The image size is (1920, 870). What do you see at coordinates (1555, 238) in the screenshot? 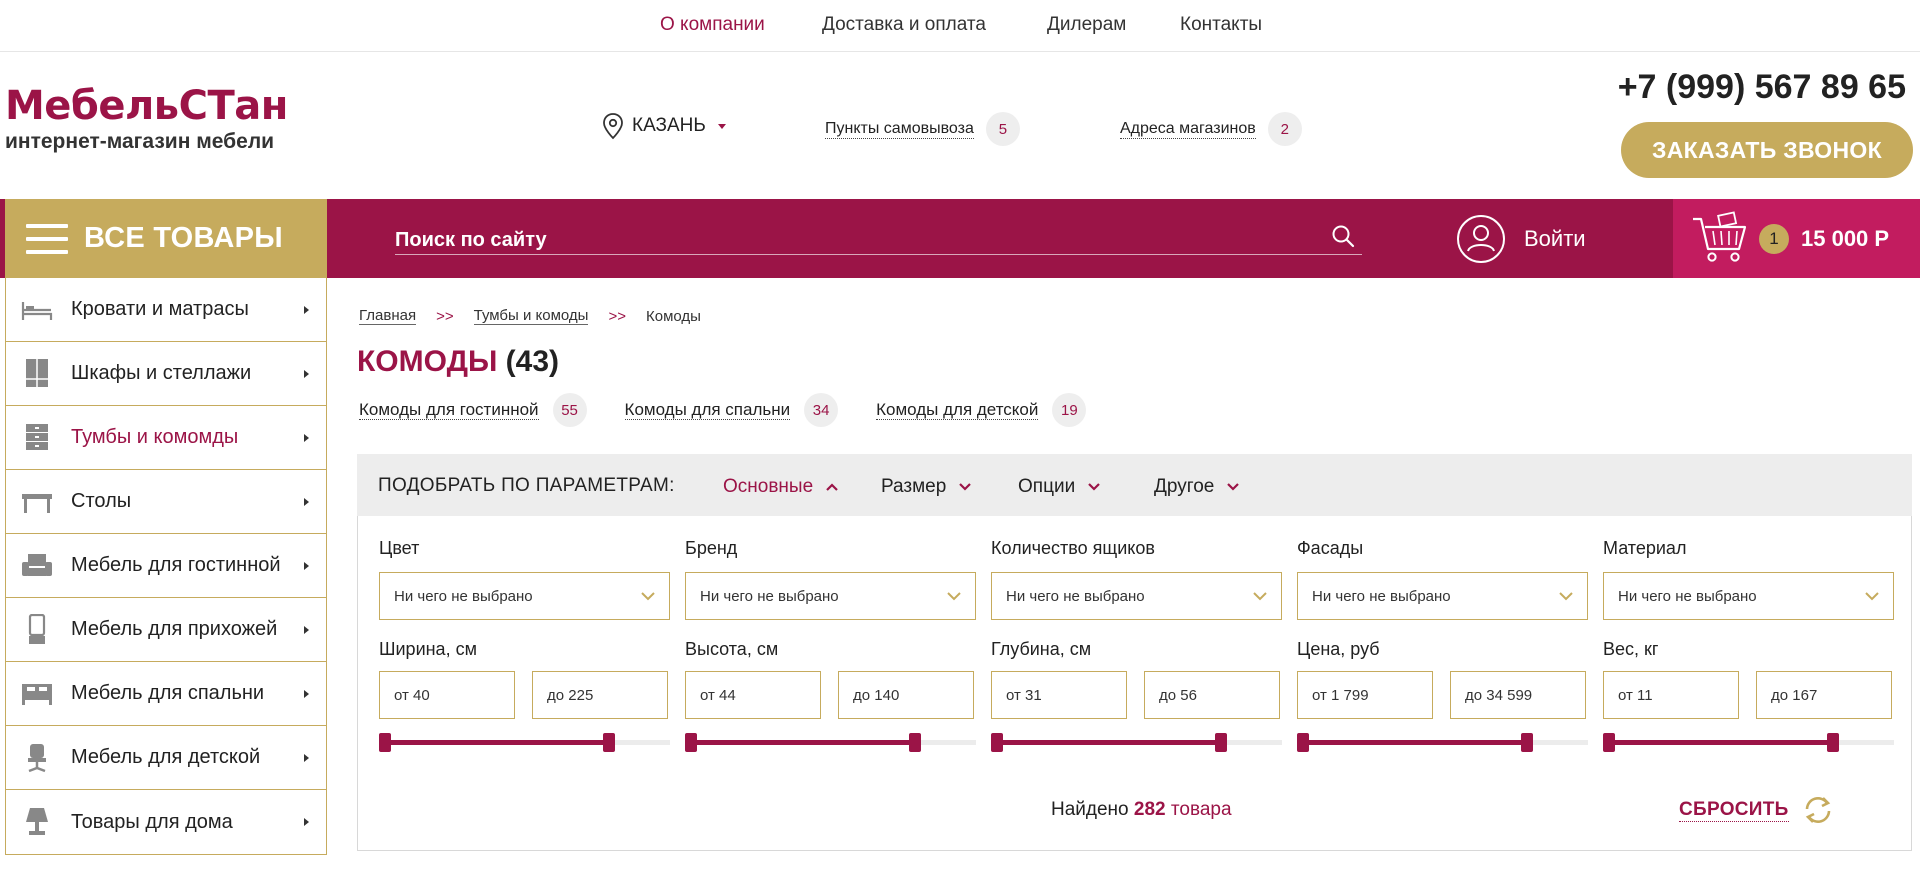
I see `login-label: Войти` at bounding box center [1555, 238].